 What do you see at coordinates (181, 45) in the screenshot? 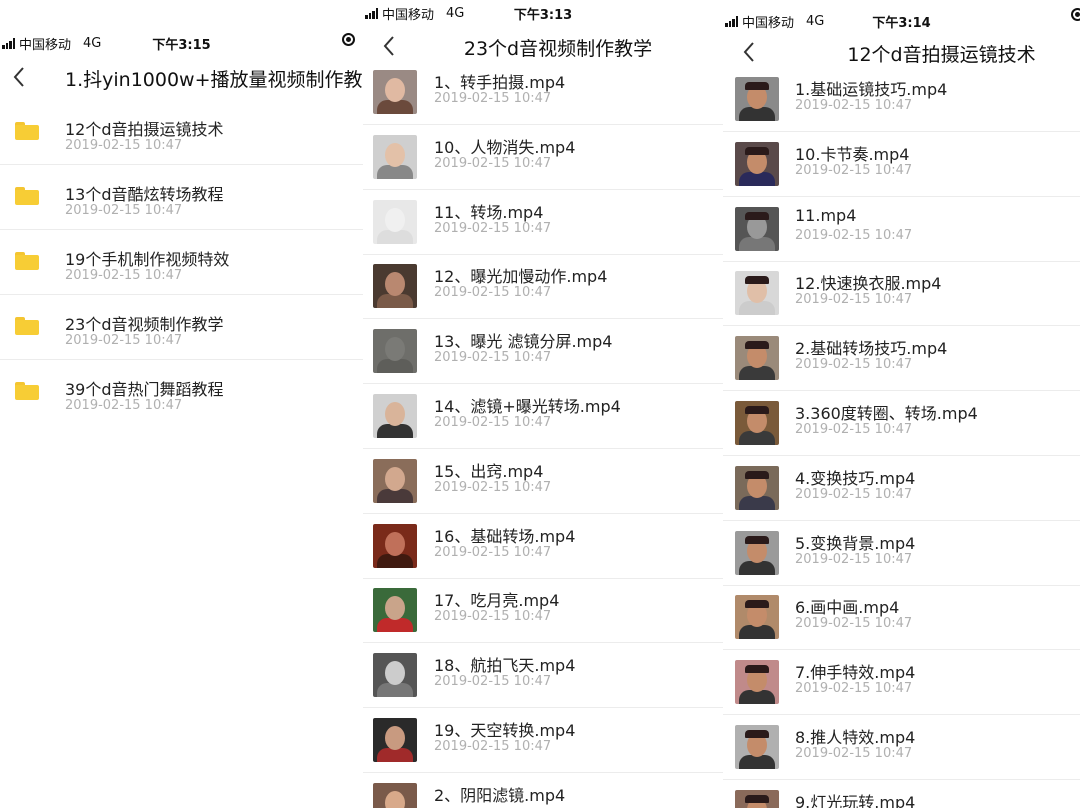
I see `status-time: 下午3:15` at bounding box center [181, 45].